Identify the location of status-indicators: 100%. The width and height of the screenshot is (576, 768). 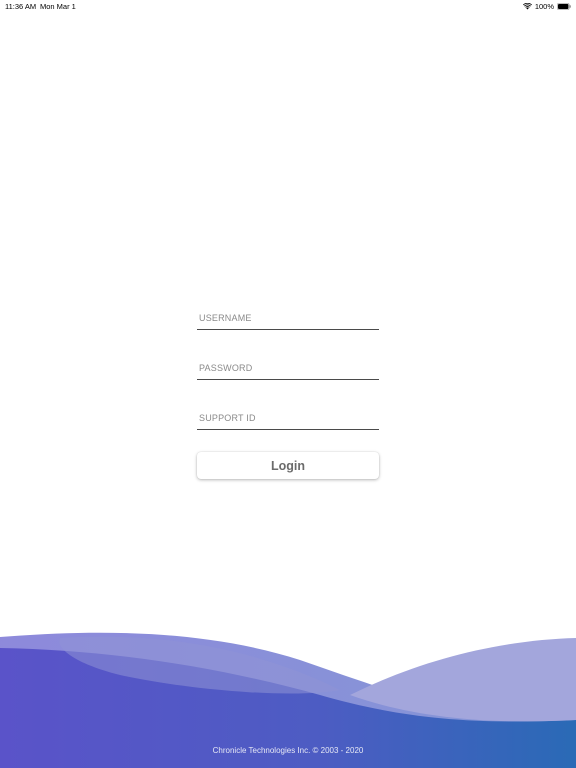
(546, 6).